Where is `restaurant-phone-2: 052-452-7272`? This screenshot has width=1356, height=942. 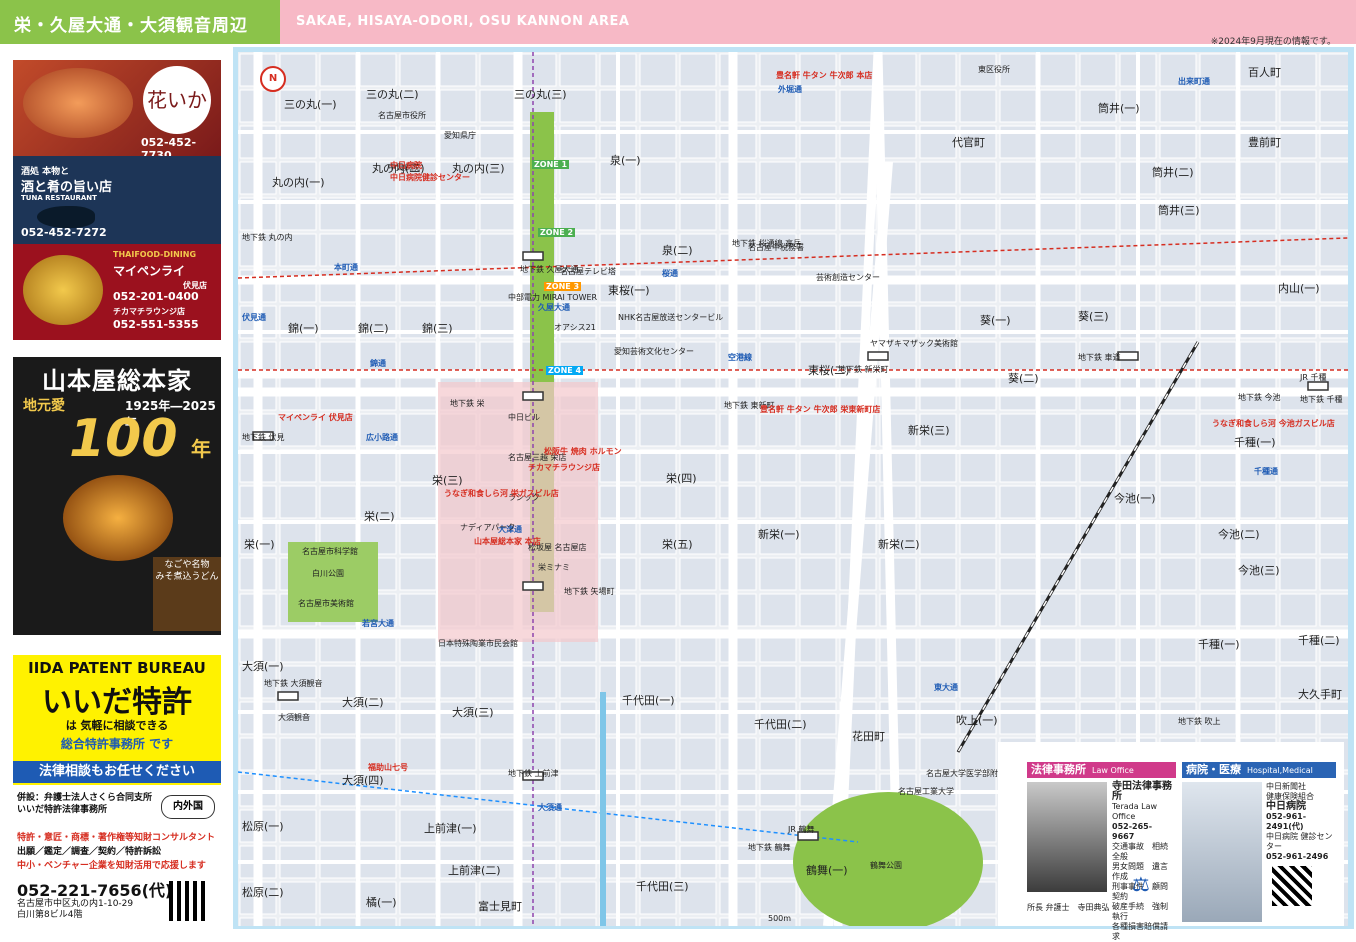 restaurant-phone-2: 052-452-7272 is located at coordinates (64, 232).